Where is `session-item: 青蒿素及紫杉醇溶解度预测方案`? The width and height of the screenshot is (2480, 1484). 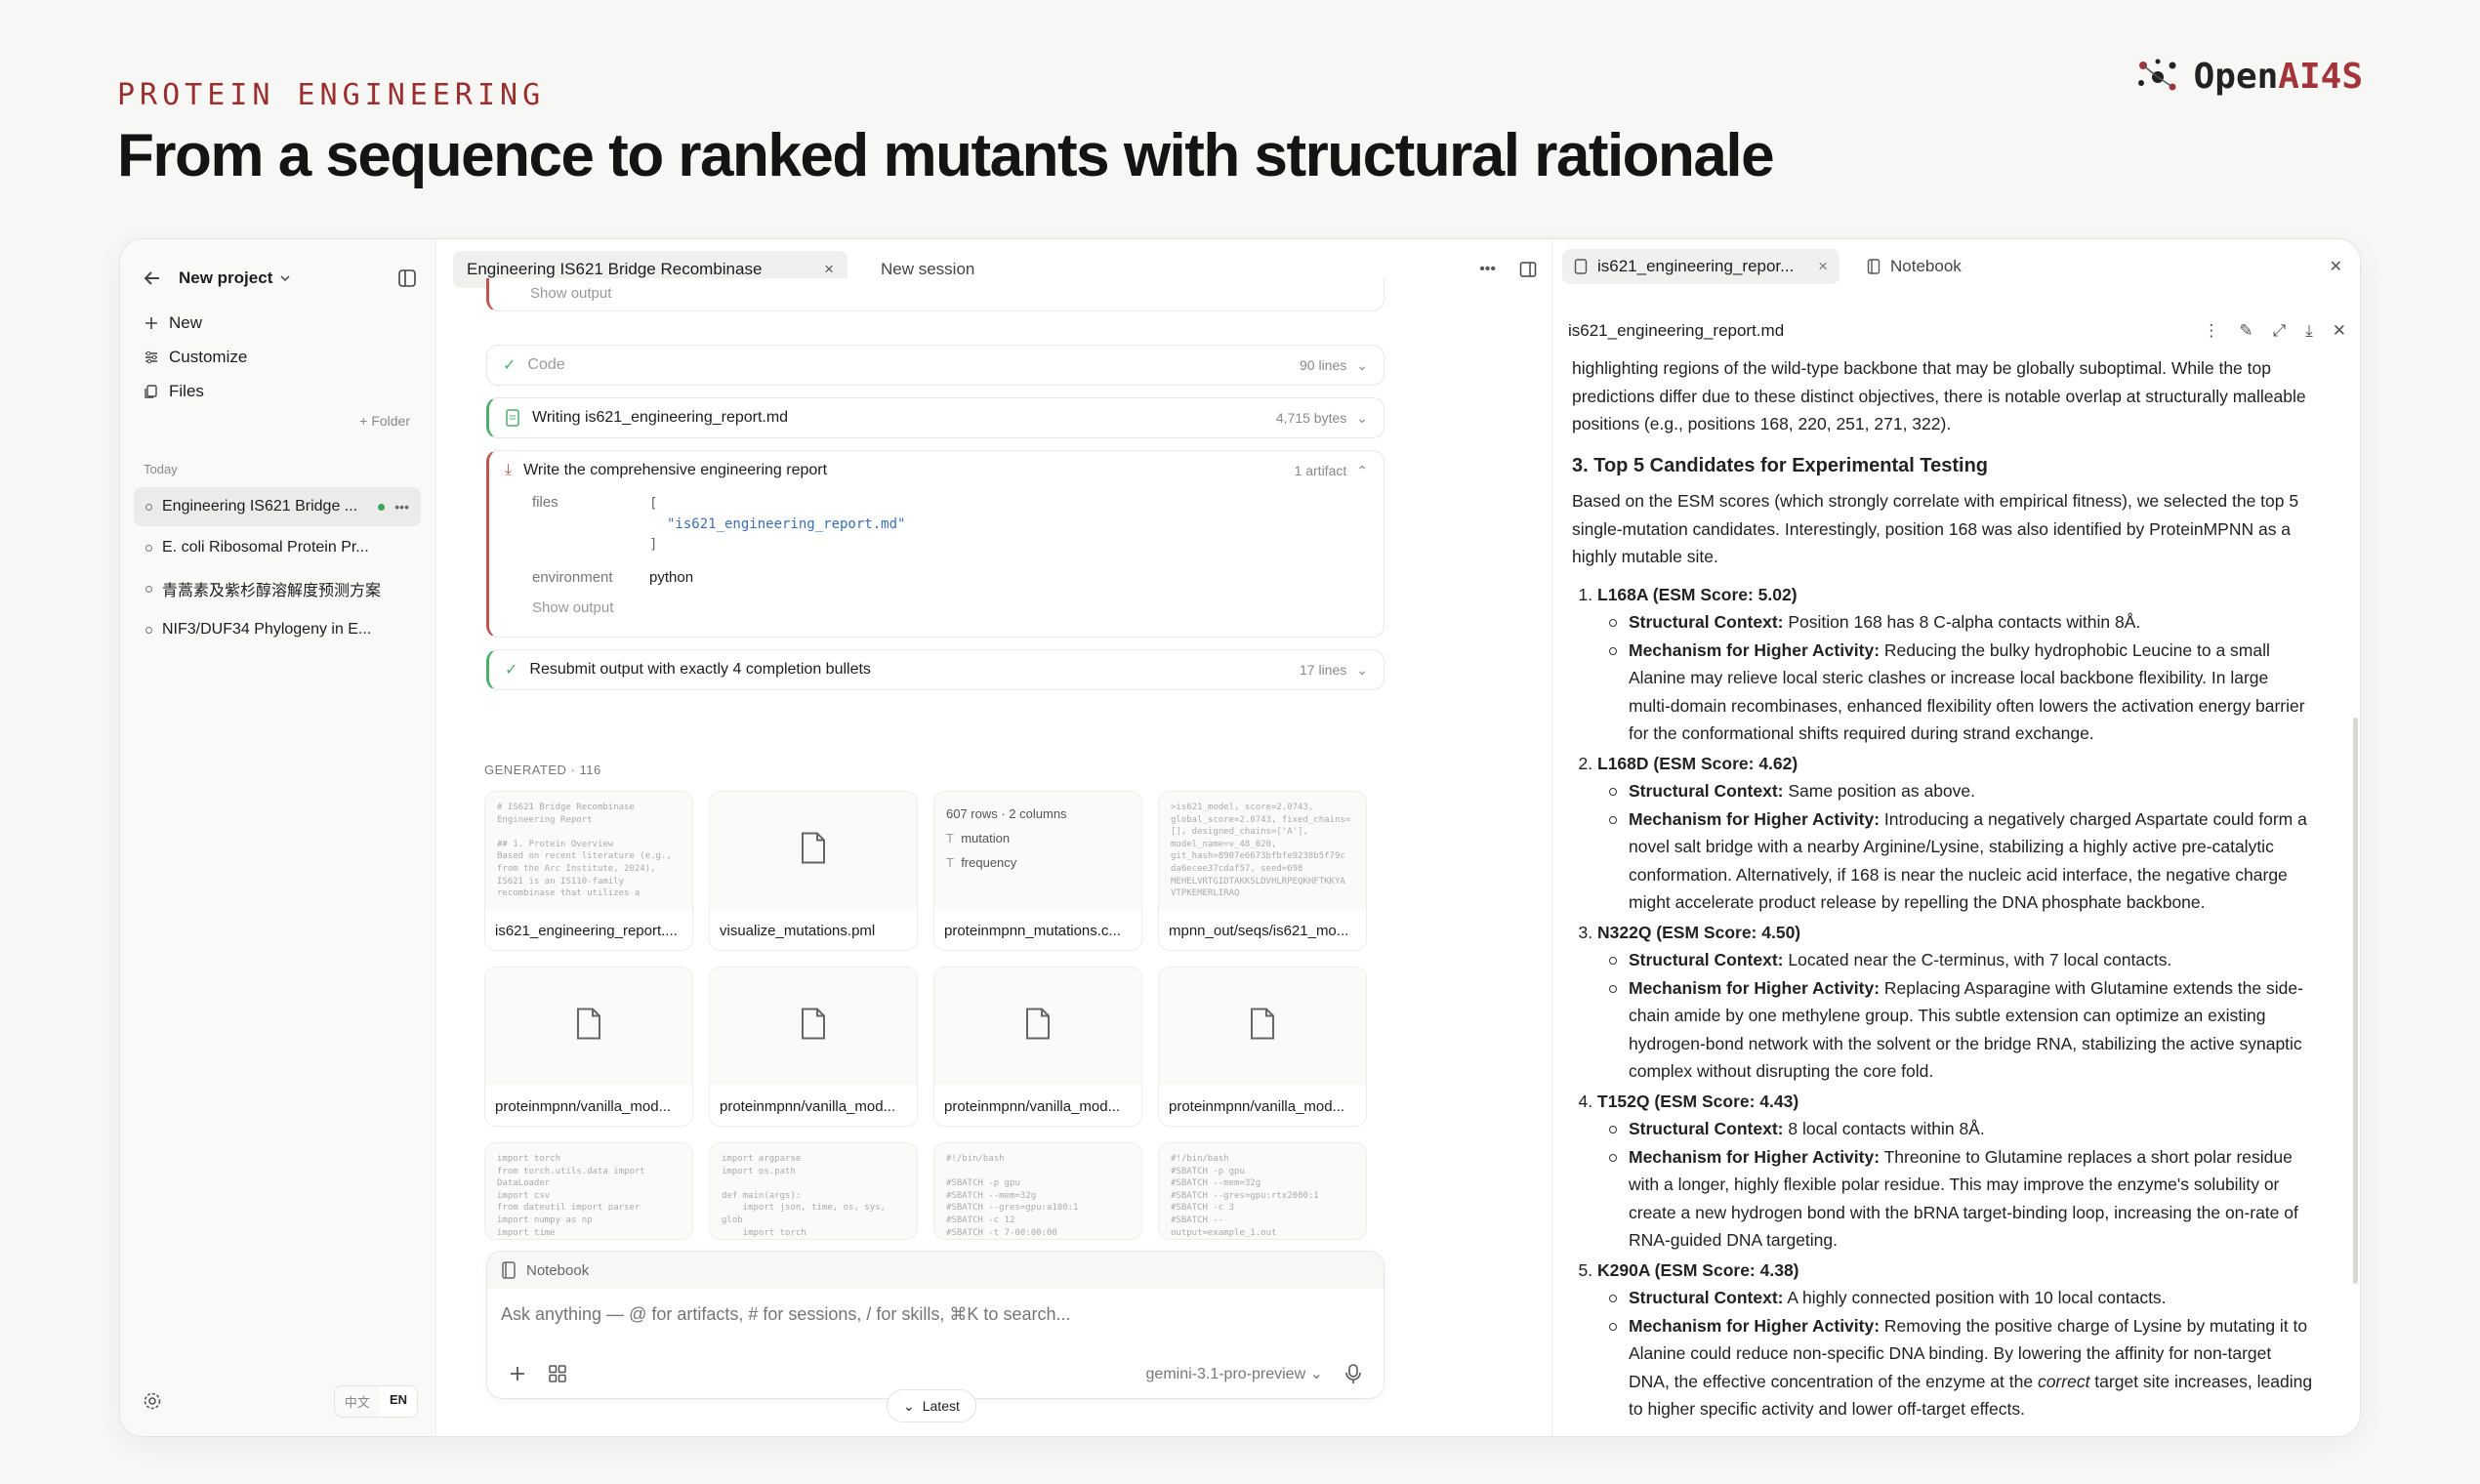
session-item: 青蒿素及紫杉醇溶解度预测方案 is located at coordinates (277, 589).